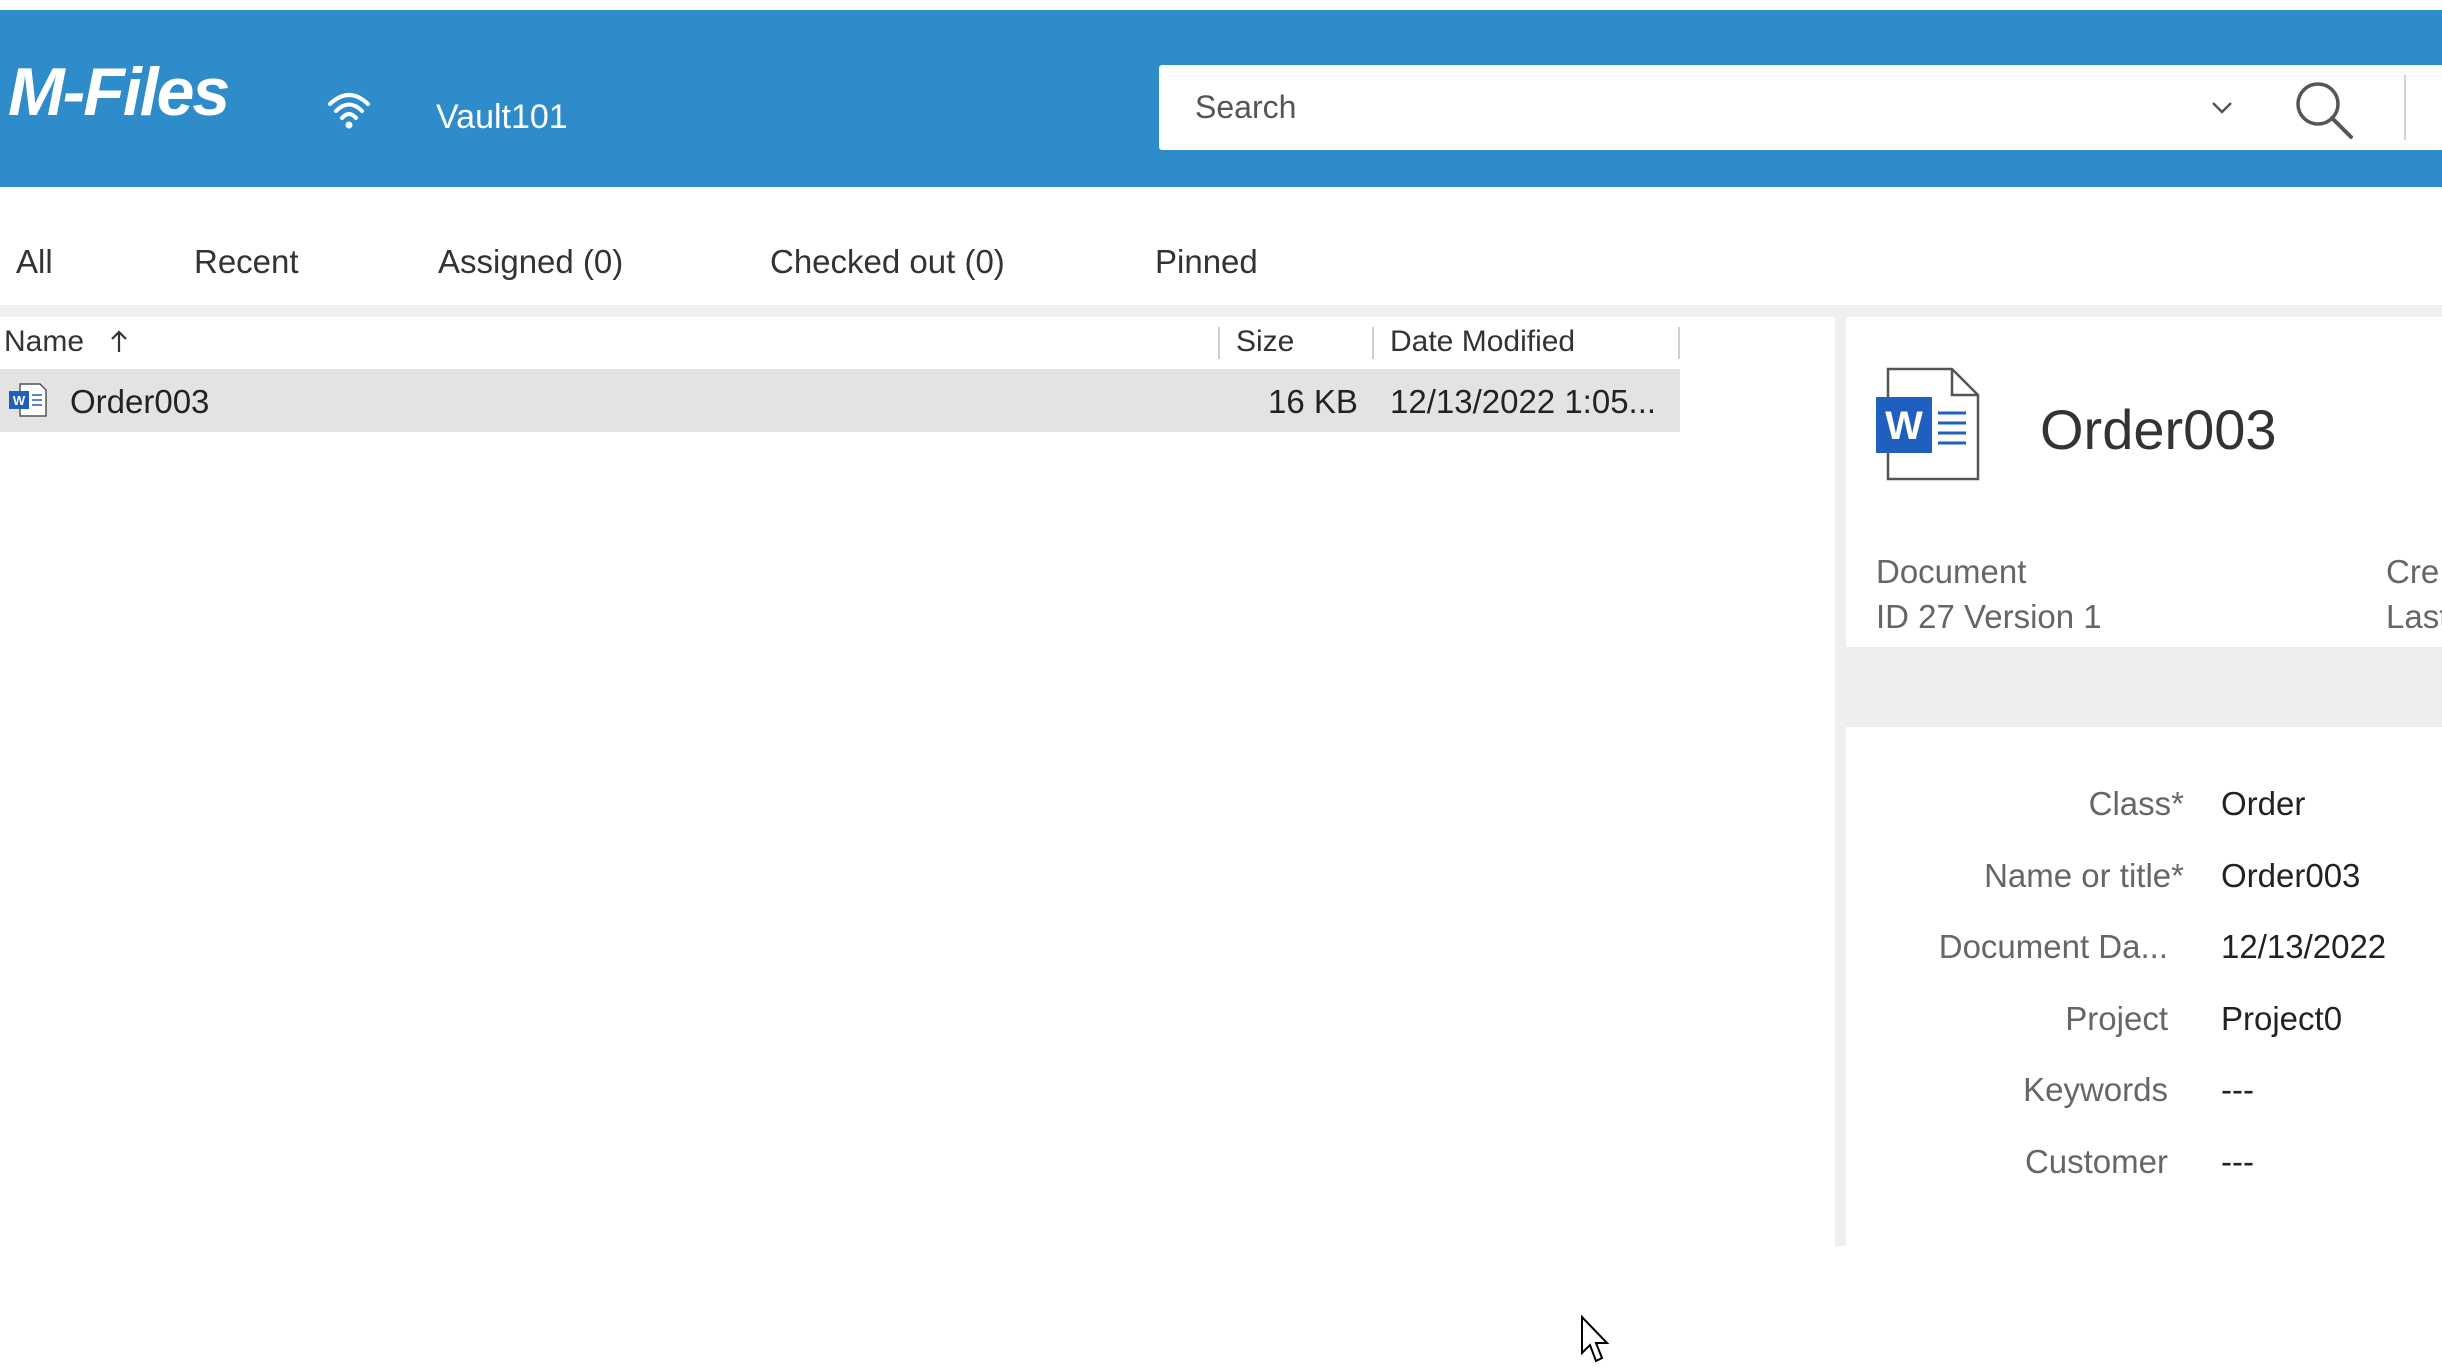  I want to click on arrow-up-icon, so click(119, 342).